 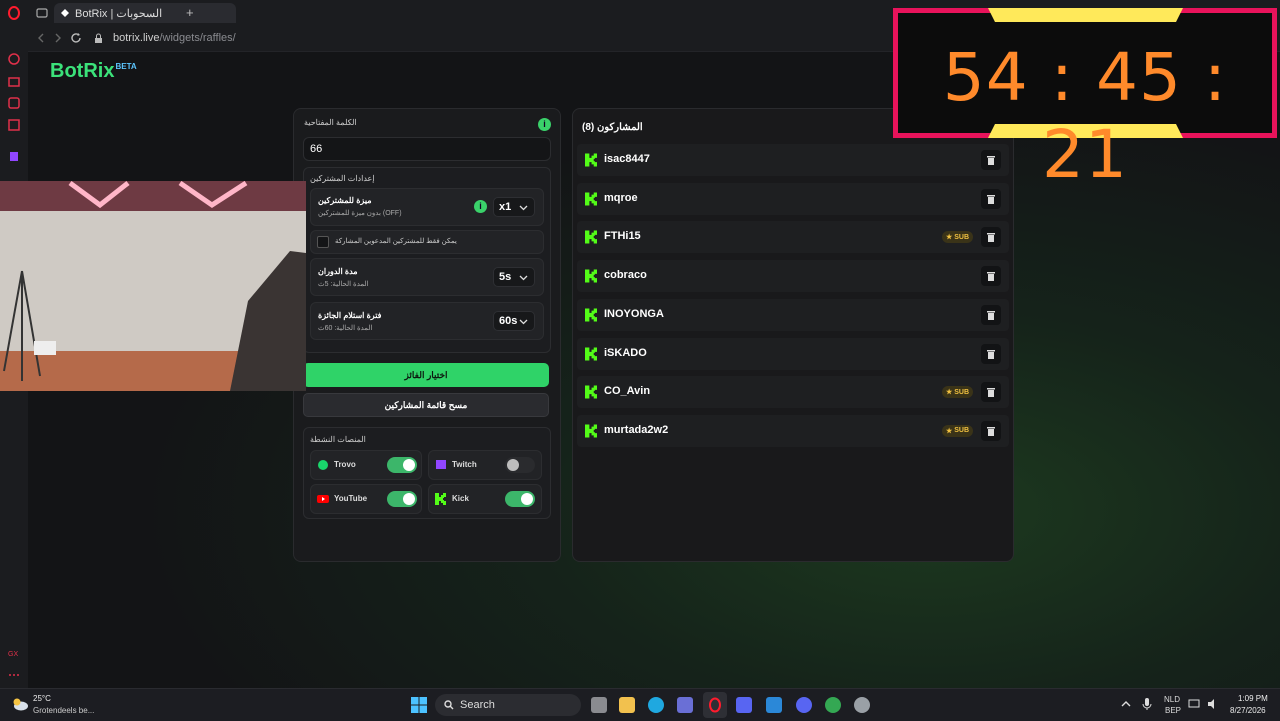 I want to click on app-grid-icon, so click(x=774, y=705).